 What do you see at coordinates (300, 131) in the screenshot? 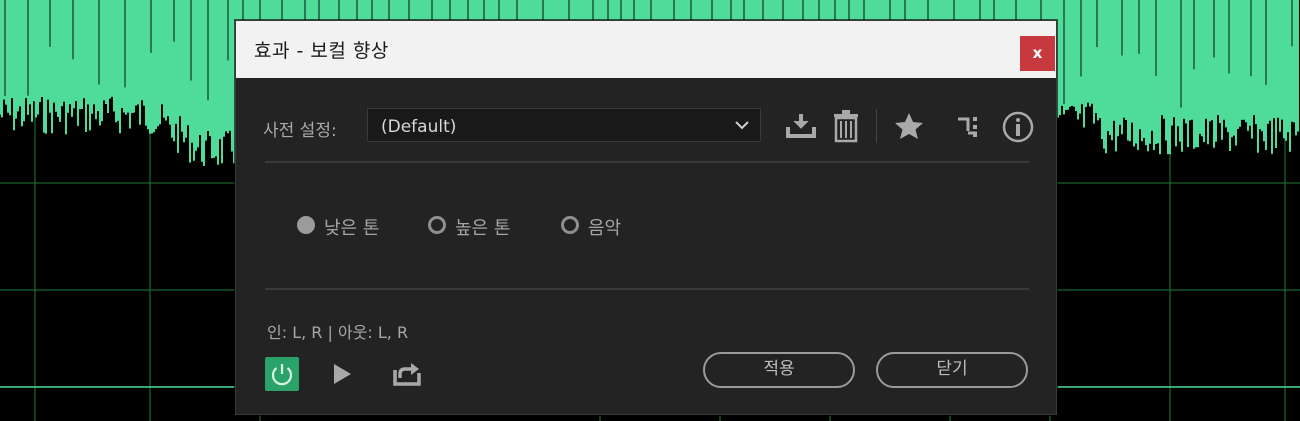
I see `preset-label: 사전 설정:` at bounding box center [300, 131].